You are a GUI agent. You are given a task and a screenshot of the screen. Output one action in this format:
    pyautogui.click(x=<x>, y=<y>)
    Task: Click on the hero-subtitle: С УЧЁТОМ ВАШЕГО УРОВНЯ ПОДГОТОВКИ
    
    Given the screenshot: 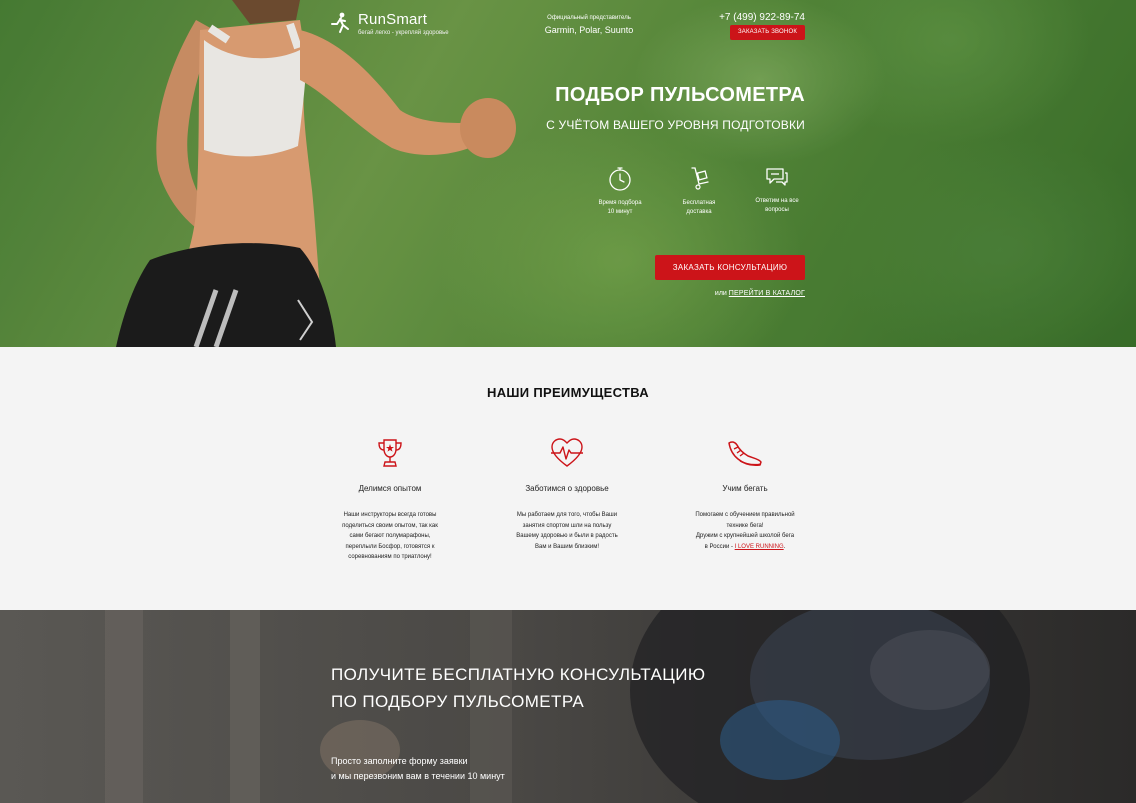 What is the action you would take?
    pyautogui.click(x=675, y=125)
    